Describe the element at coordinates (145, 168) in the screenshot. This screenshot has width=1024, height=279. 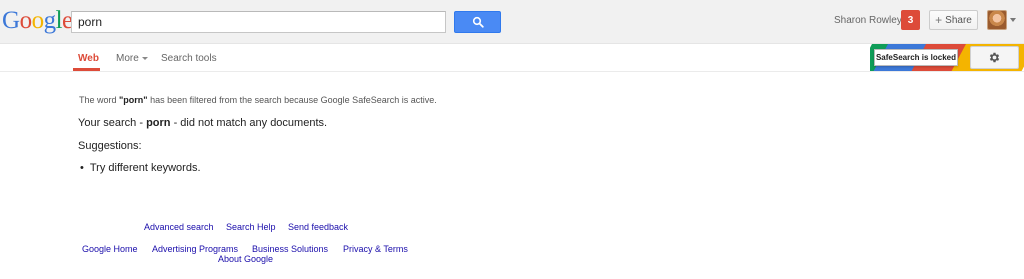
I see `suggestion-text: Try different keywords.` at that location.